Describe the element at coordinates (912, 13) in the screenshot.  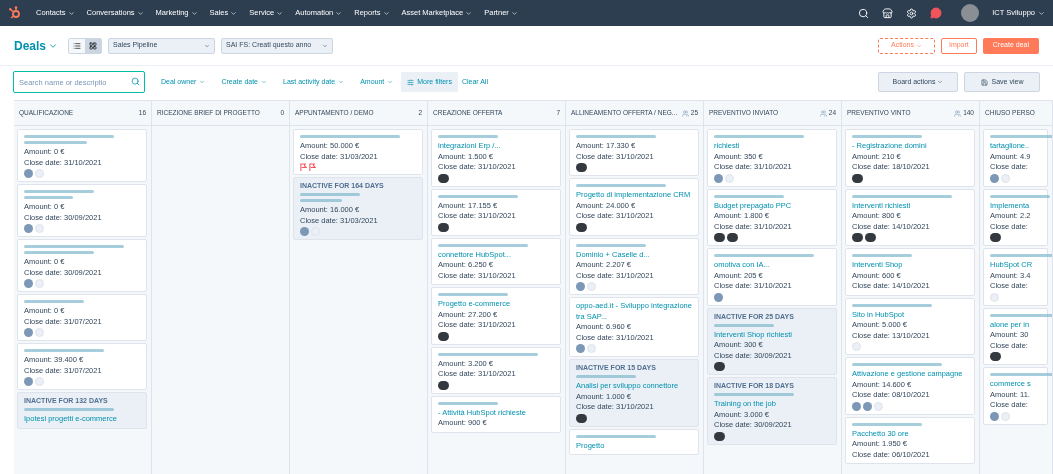
I see `settings-icon` at that location.